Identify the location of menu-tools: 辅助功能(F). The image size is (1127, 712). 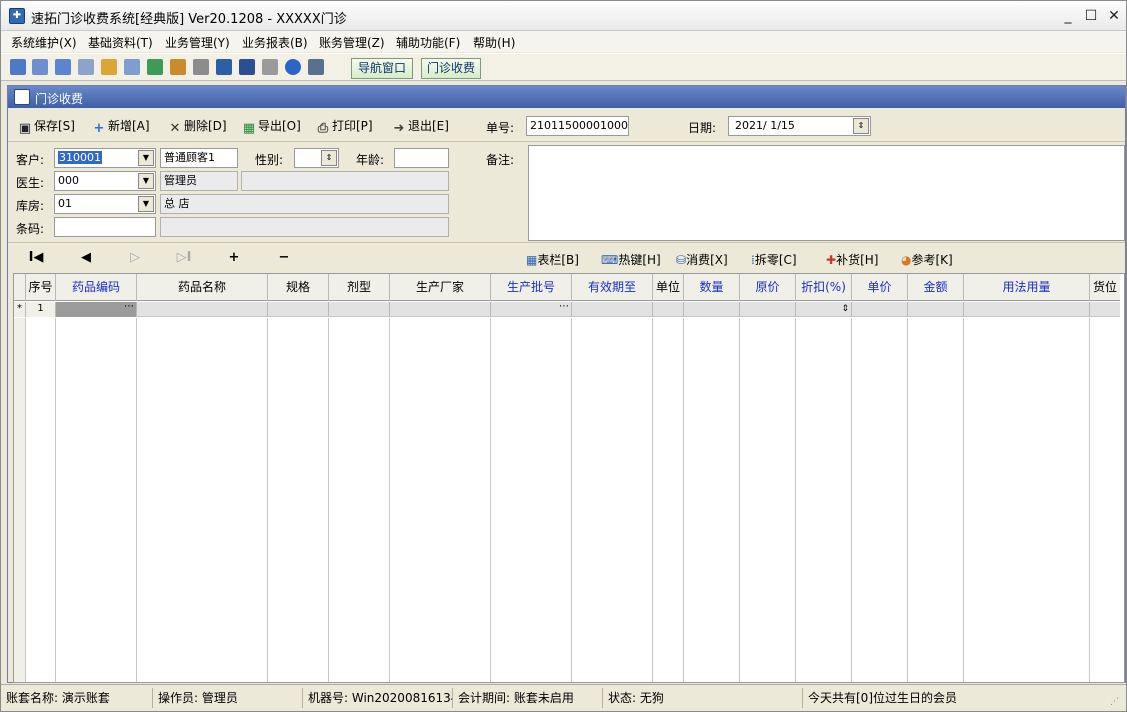
(428, 42).